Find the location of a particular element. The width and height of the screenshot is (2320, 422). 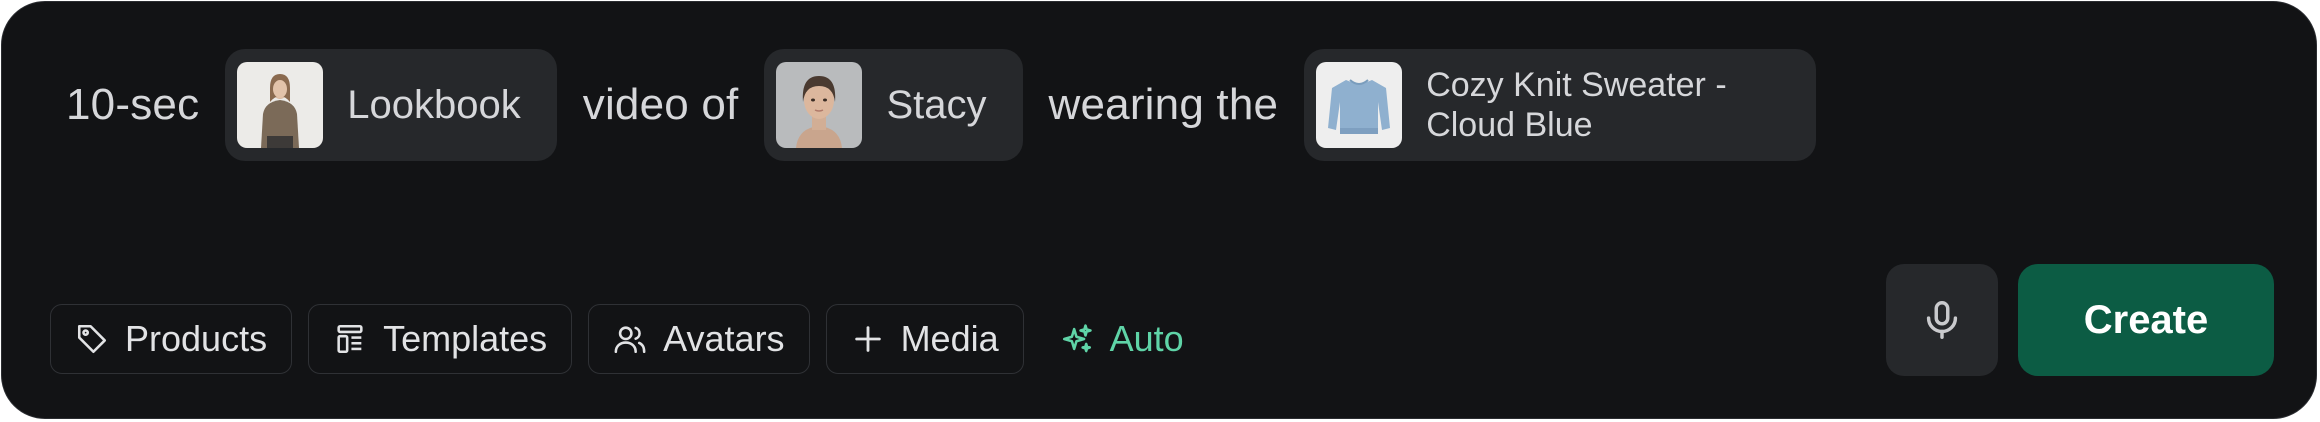

product-chip: Cozy Knit Sweater - Cloud Blue is located at coordinates (1560, 105).